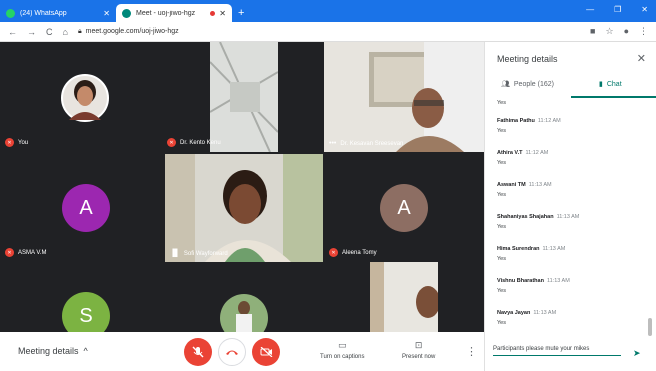 This screenshot has height=371, width=656. I want to click on back-icon: ←, so click(12, 32).